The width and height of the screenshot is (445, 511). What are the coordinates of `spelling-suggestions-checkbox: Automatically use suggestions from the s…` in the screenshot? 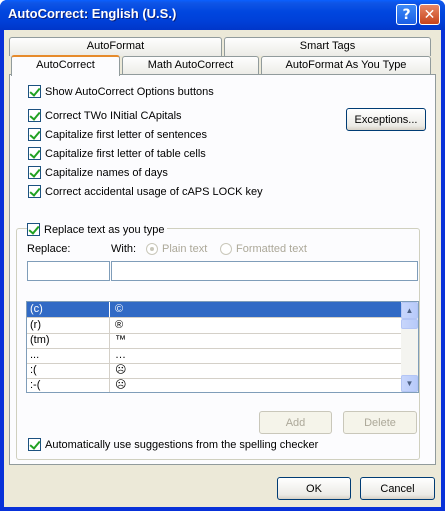 It's located at (173, 444).